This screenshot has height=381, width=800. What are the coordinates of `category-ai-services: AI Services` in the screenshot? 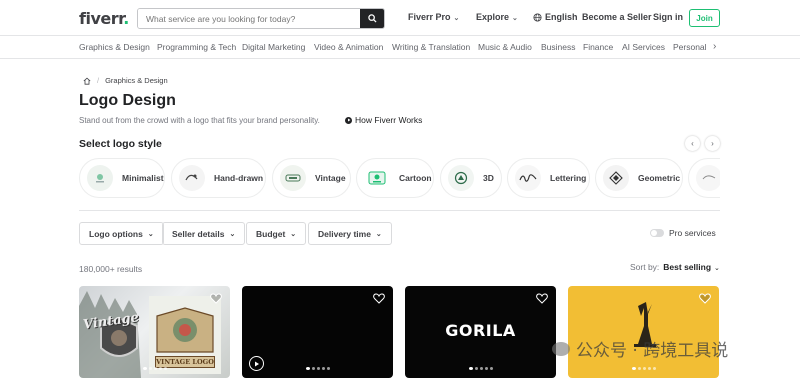 It's located at (643, 47).